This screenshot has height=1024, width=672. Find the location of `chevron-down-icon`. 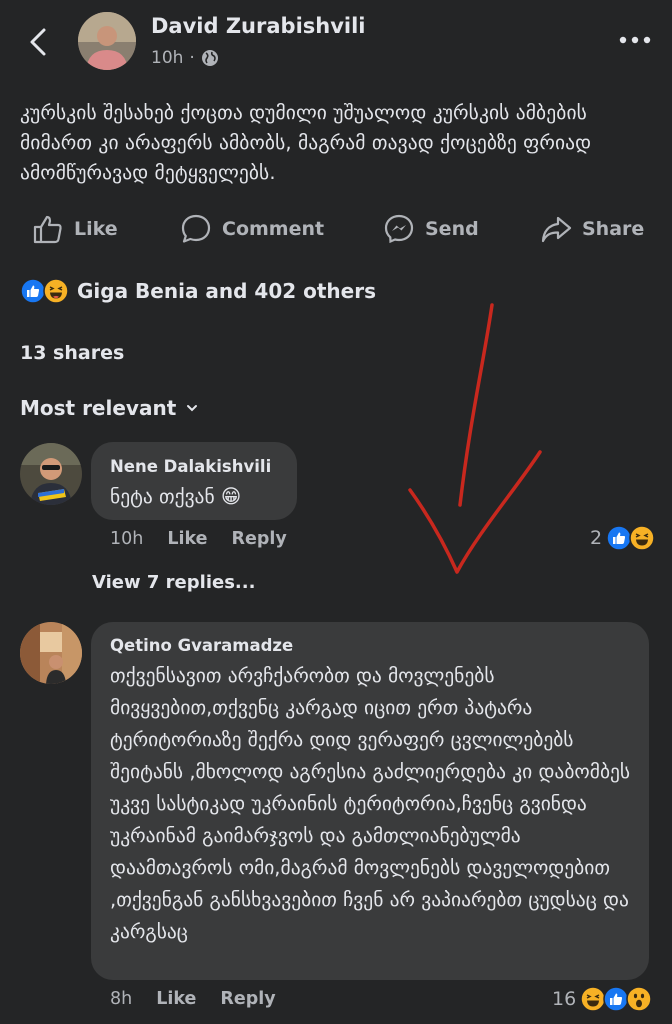

chevron-down-icon is located at coordinates (192, 408).